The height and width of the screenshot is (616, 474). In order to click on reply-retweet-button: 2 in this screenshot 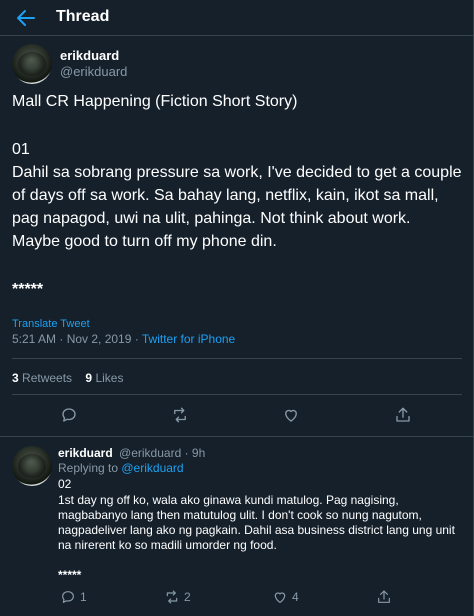, I will do `click(177, 597)`.